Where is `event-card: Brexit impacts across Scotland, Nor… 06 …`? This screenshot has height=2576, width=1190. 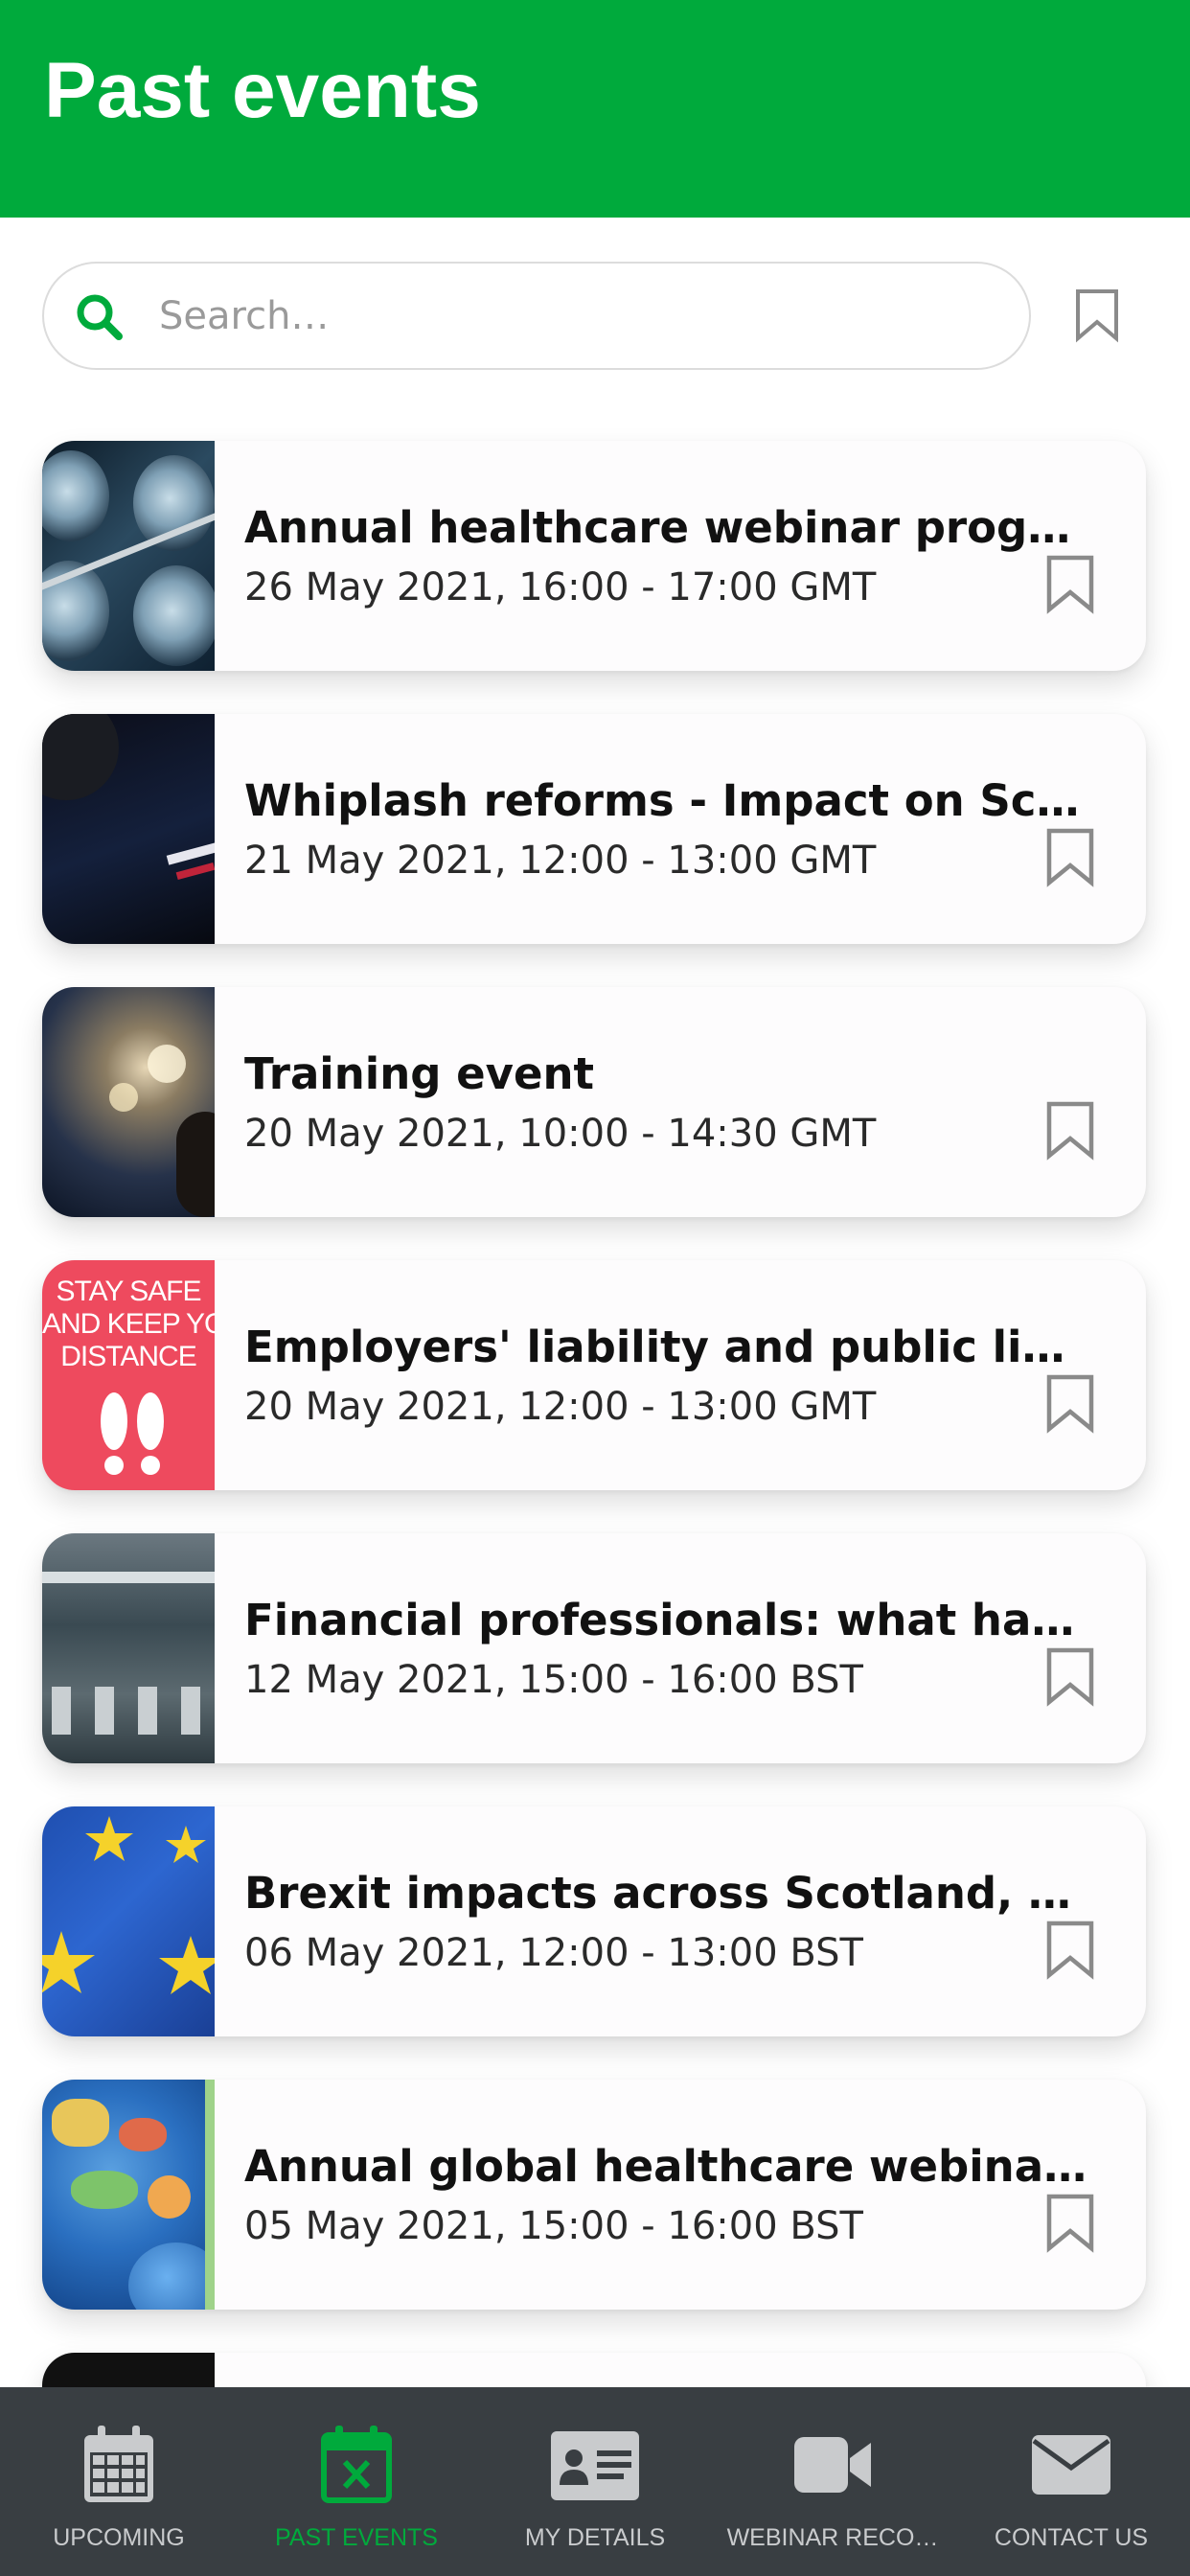
event-card: Brexit impacts across Scotland, Nor… 06 … is located at coordinates (594, 1921).